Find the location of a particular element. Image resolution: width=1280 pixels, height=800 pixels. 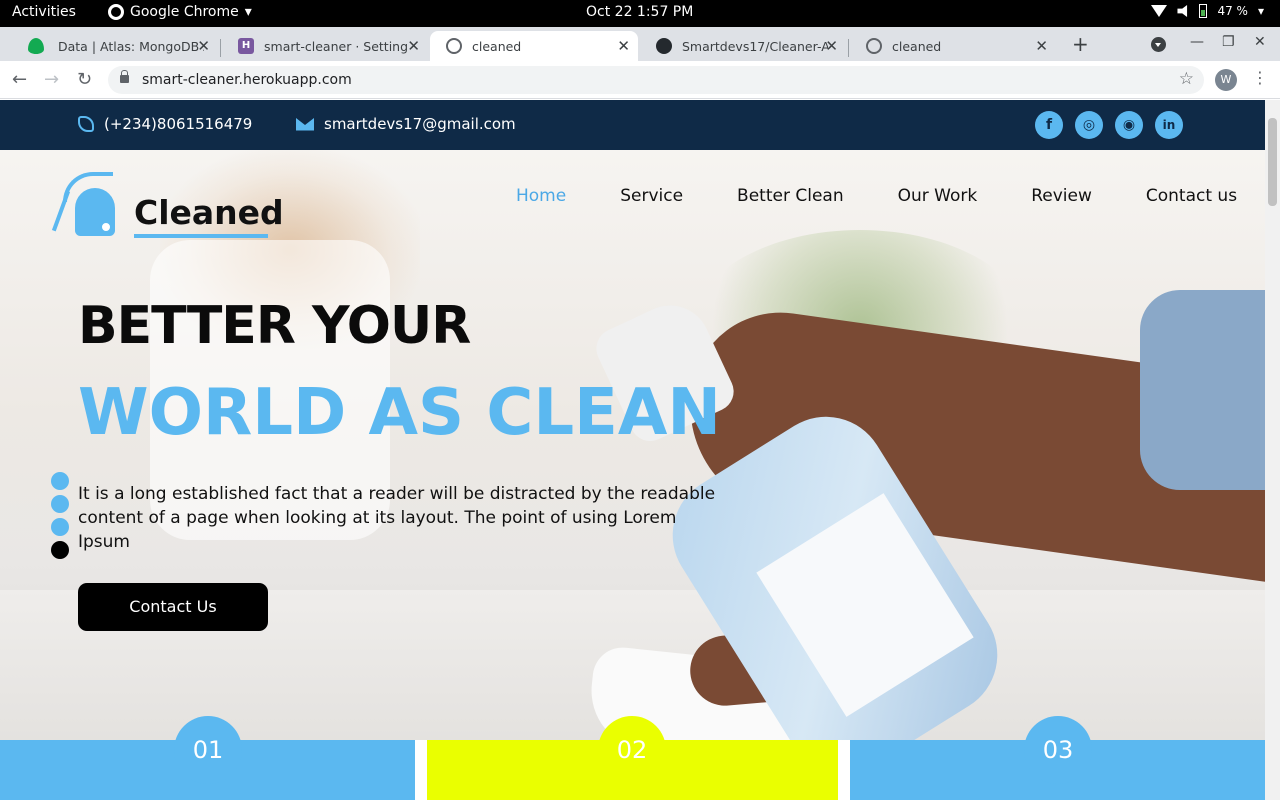

reload-button: ↻ is located at coordinates (84, 79).